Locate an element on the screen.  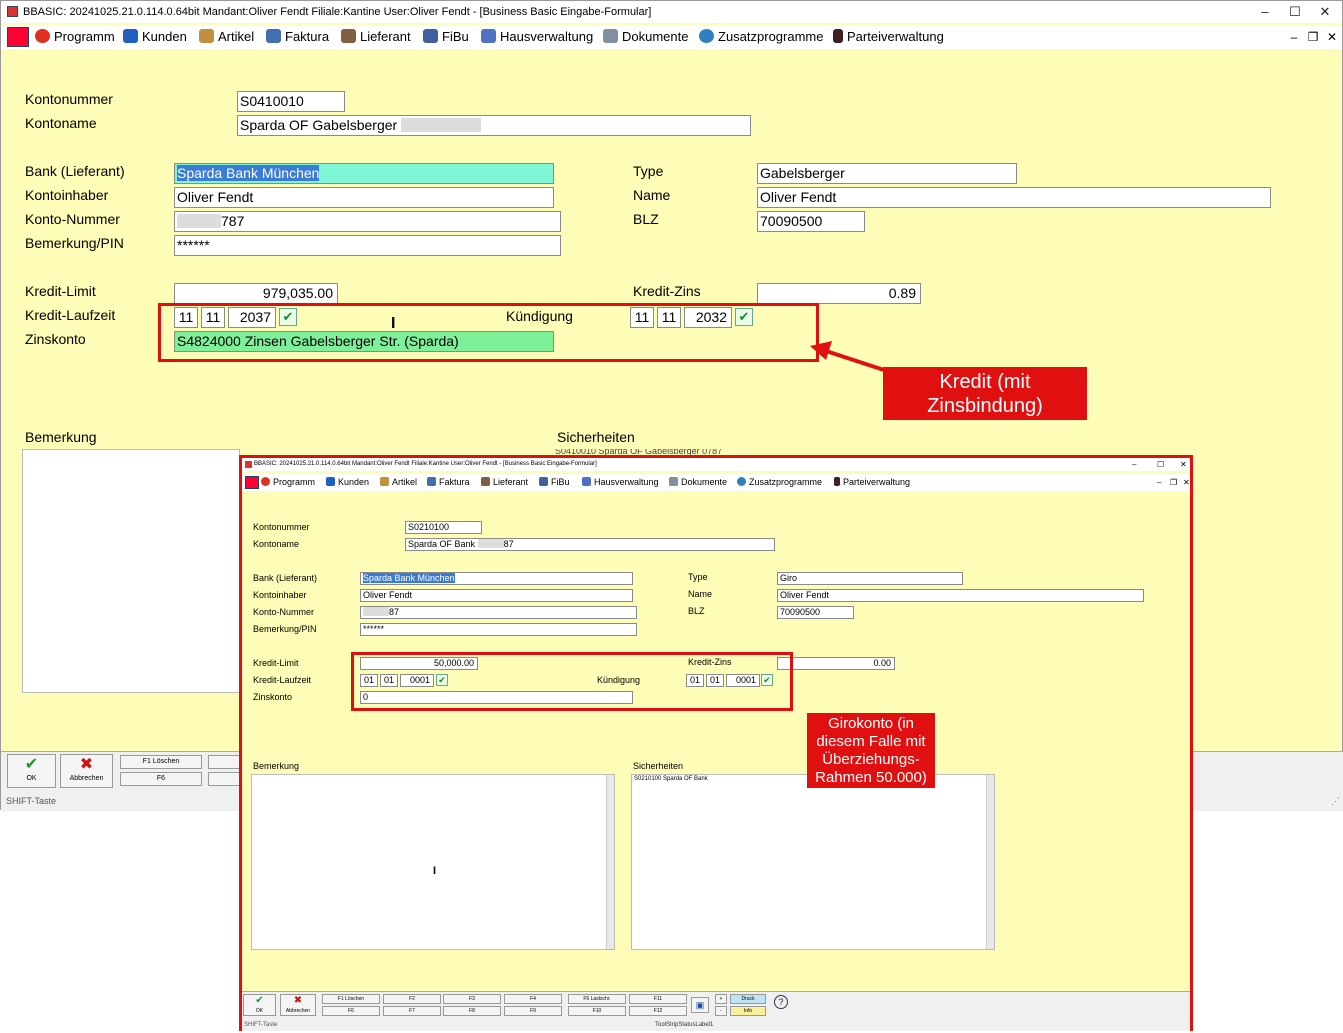
f4-button: F4 is located at coordinates (533, 999).